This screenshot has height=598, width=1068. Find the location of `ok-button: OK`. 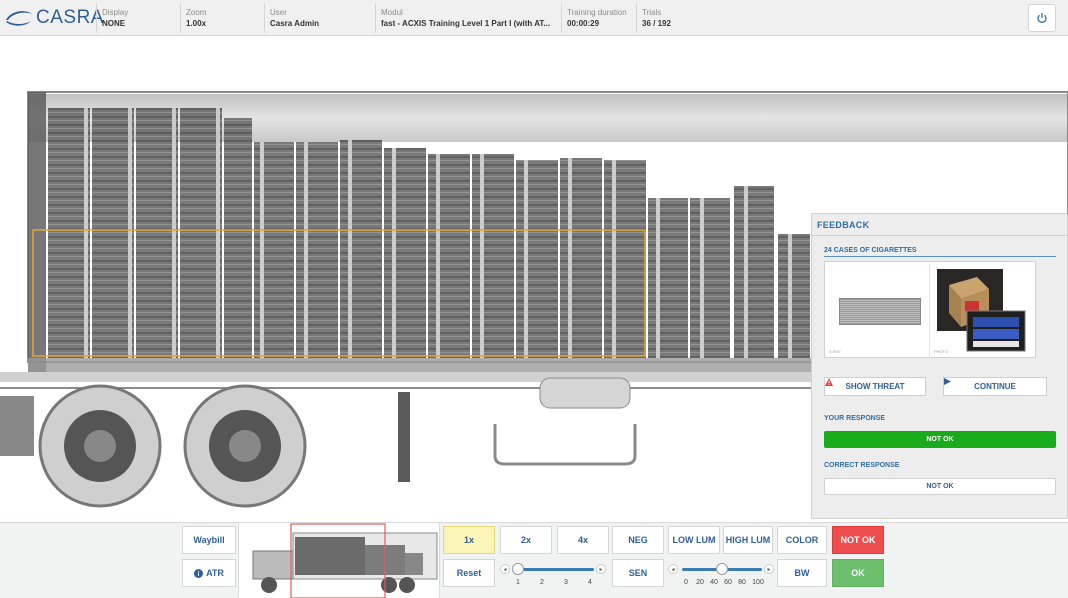

ok-button: OK is located at coordinates (858, 573).